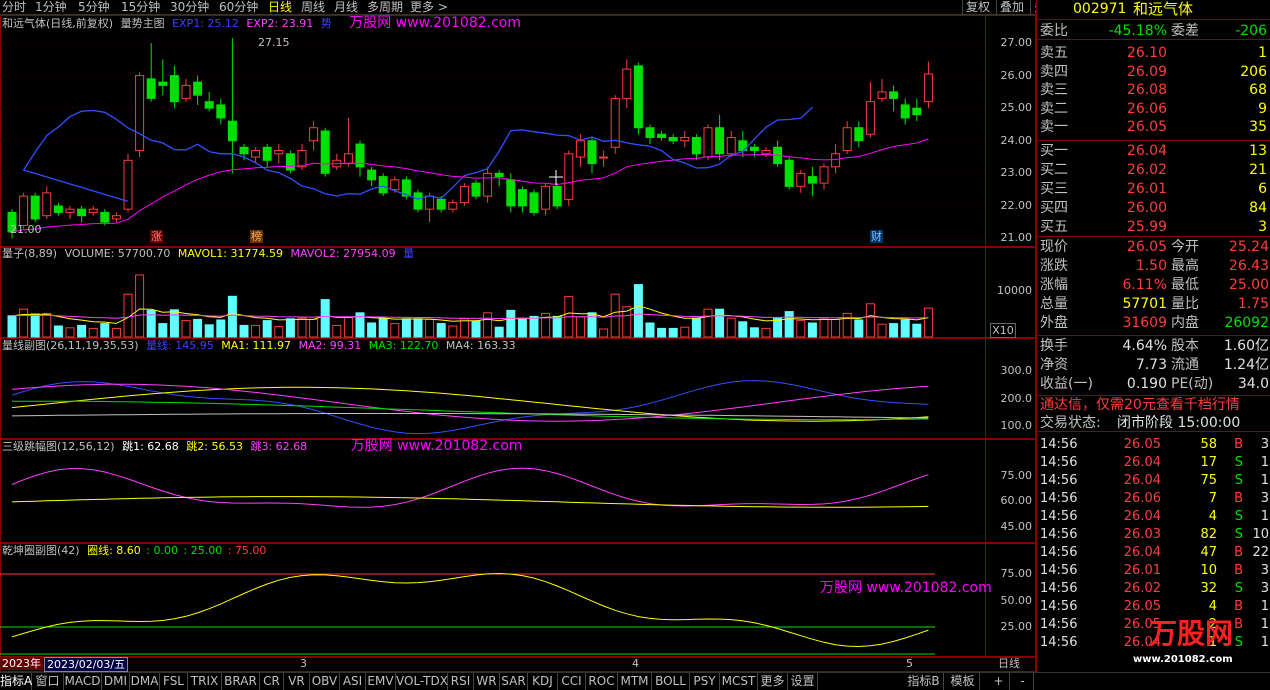 This screenshot has height=690, width=1270. Describe the element at coordinates (297, 681) in the screenshot. I see `indicator-tab-9: VR` at that location.